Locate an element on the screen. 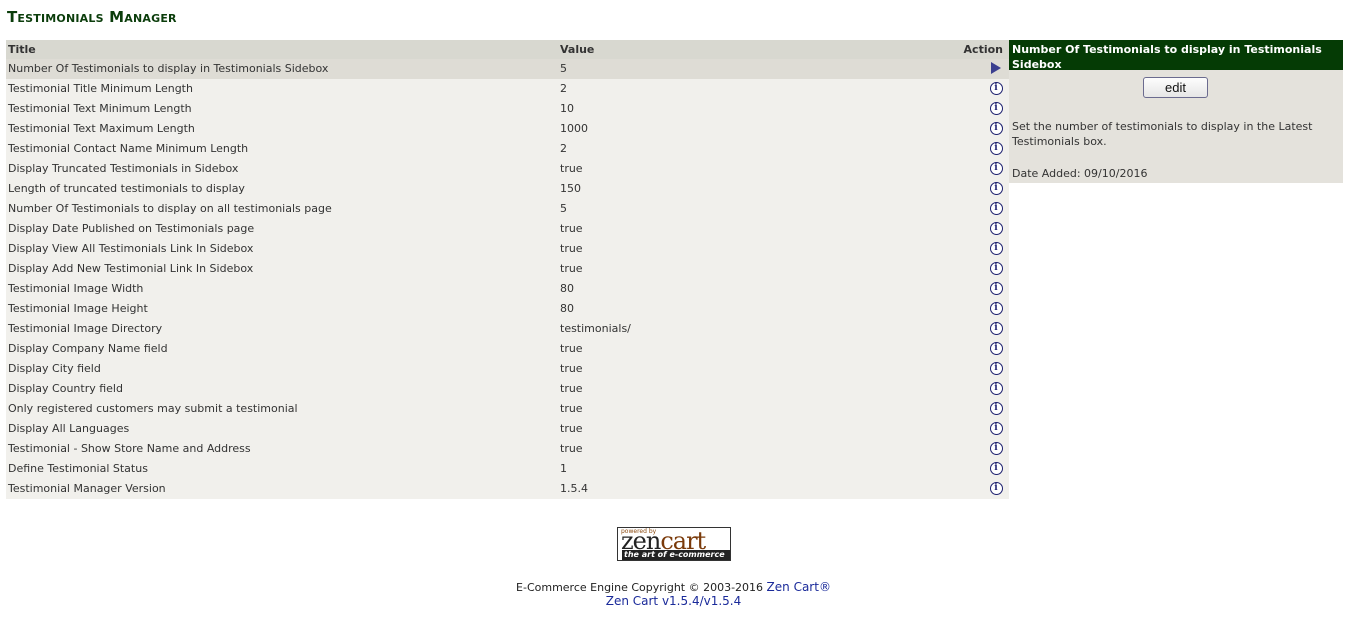 Image resolution: width=1347 pixels, height=617 pixels. table-row: Testimonial Text Maximum Length 1000 i is located at coordinates (507, 129).